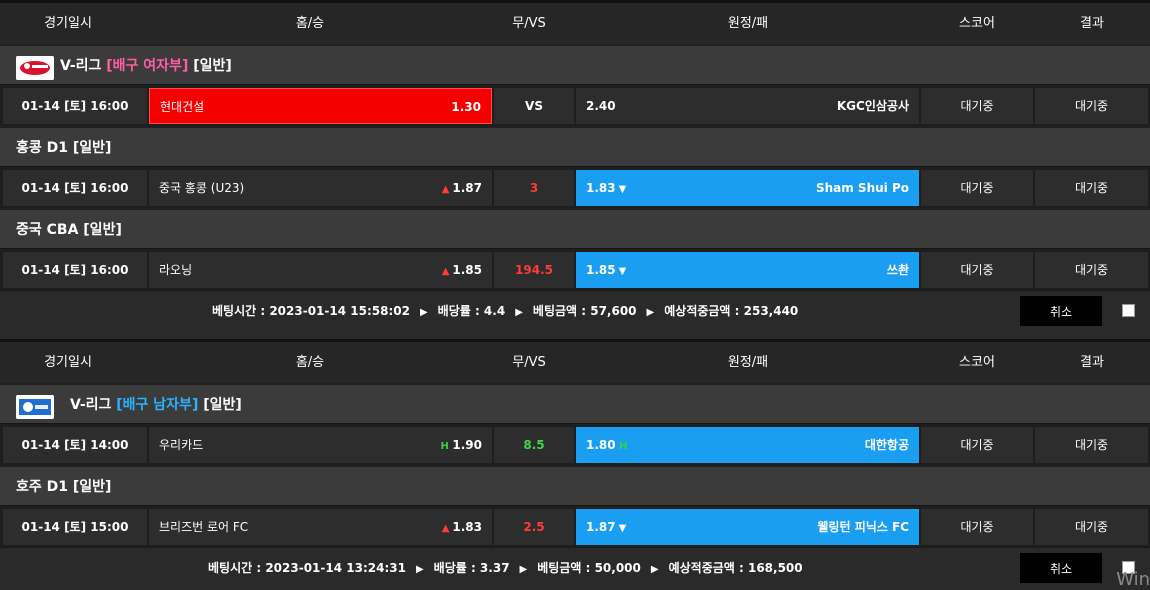 This screenshot has height=590, width=1150. I want to click on column-header: 경기일시 홈/승 무/VS 원정/패 스코어 결과, so click(575, 22).